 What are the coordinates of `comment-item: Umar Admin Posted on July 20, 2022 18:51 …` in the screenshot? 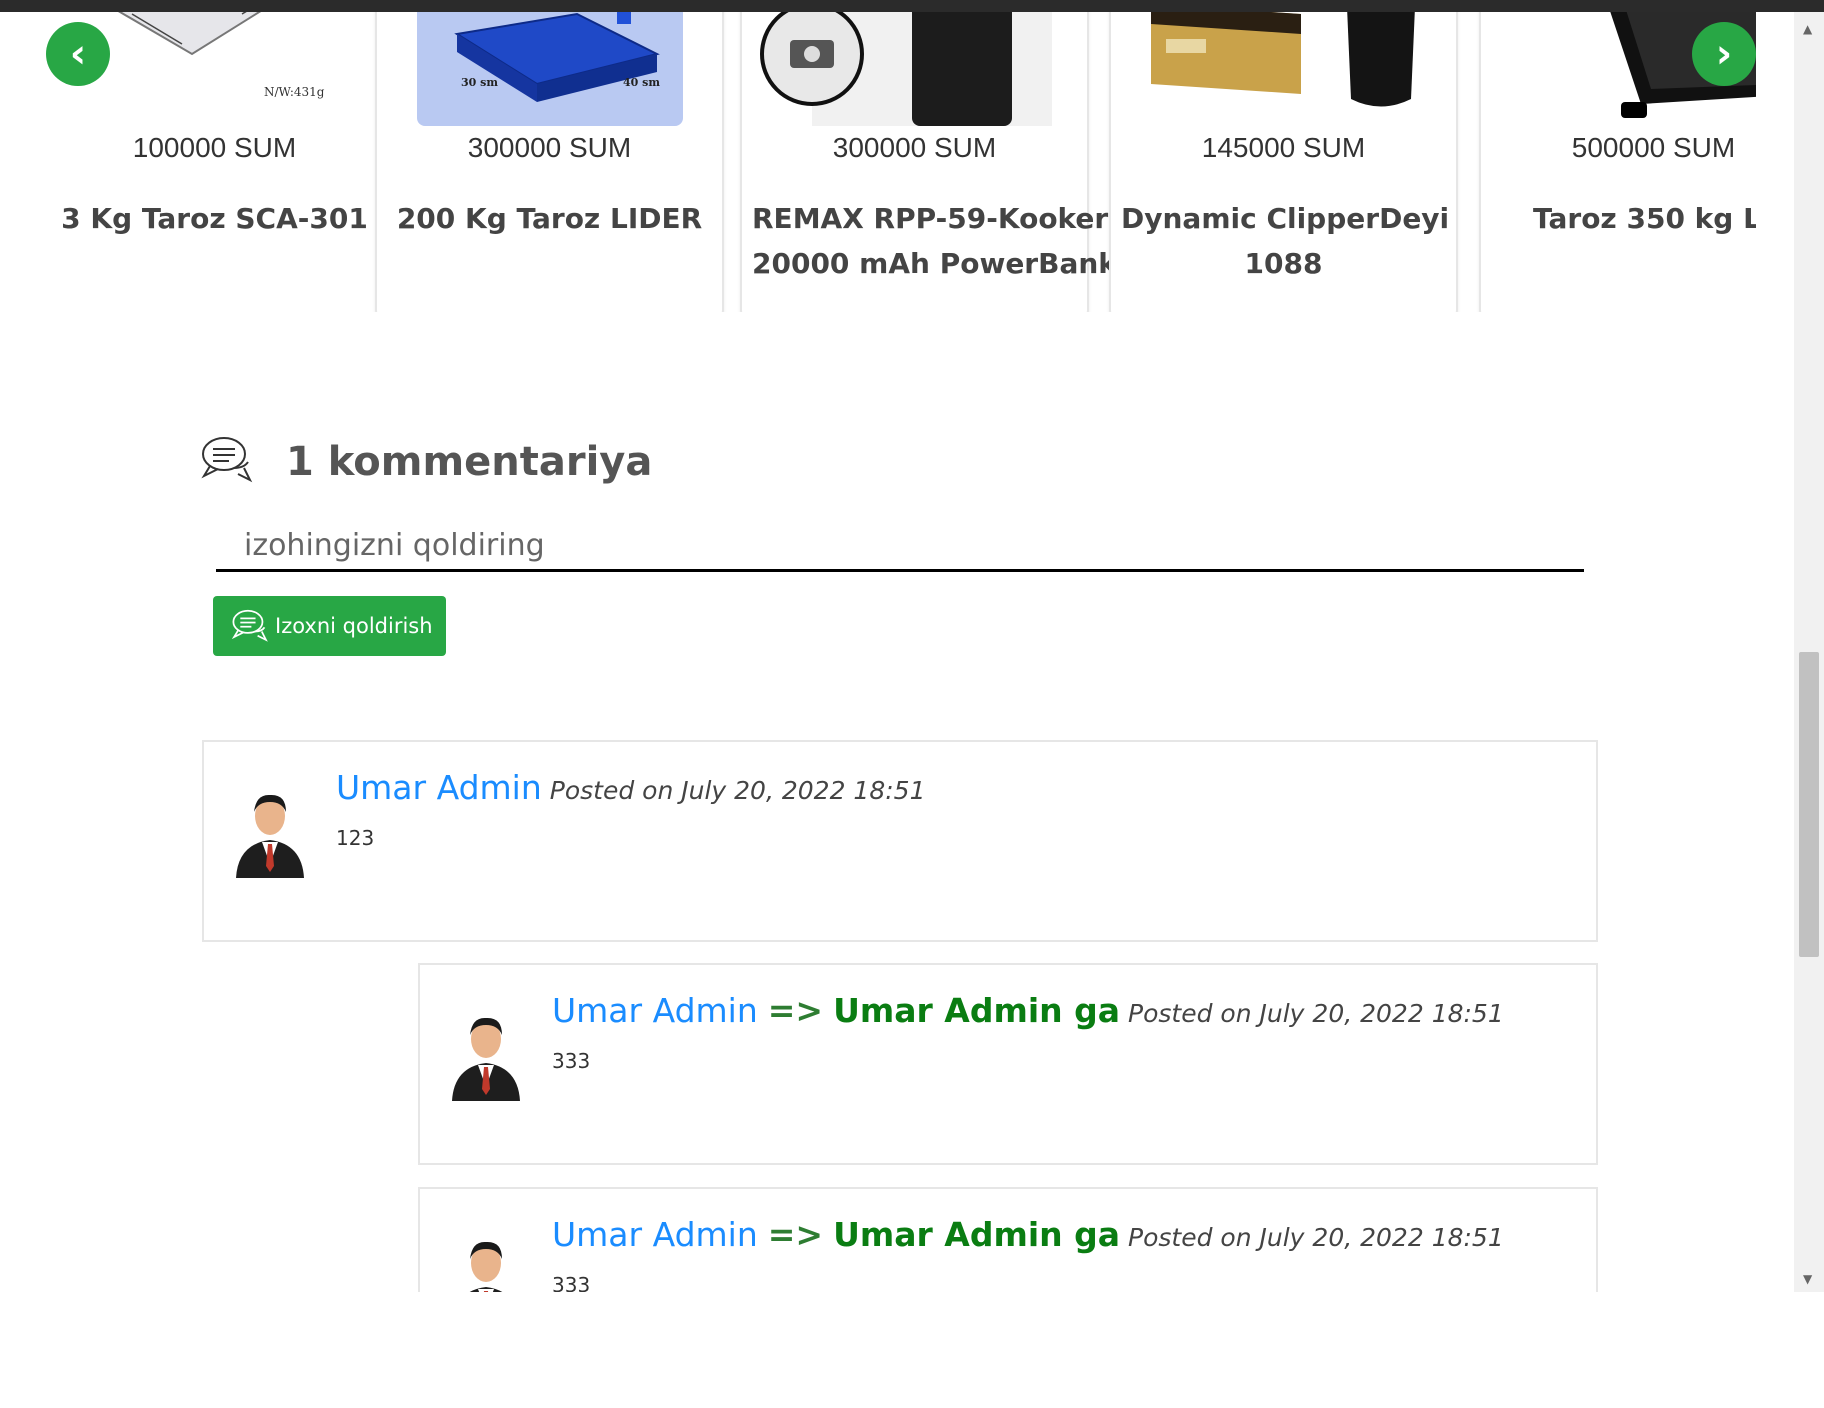 It's located at (900, 841).